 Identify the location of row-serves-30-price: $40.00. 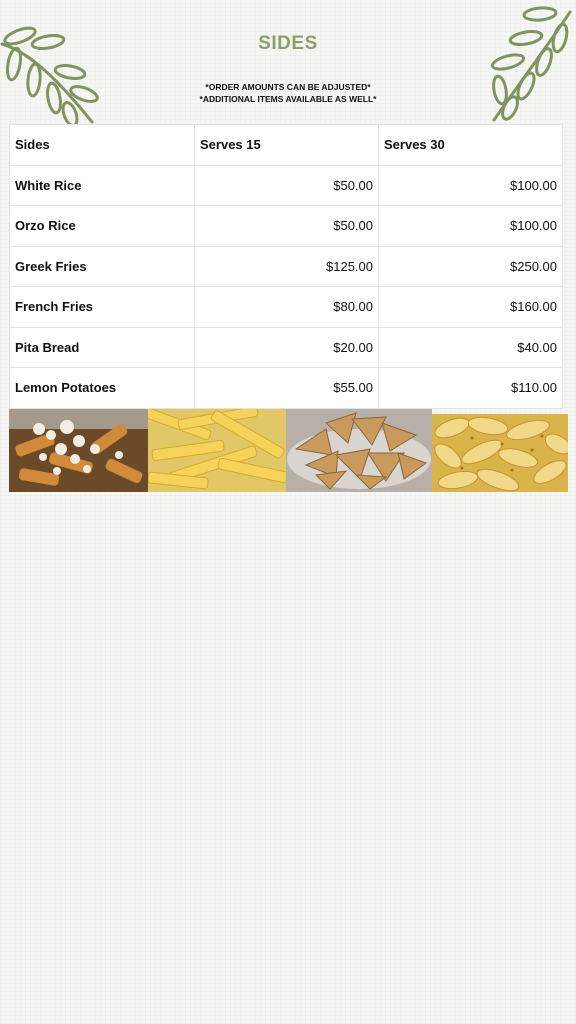
(470, 347).